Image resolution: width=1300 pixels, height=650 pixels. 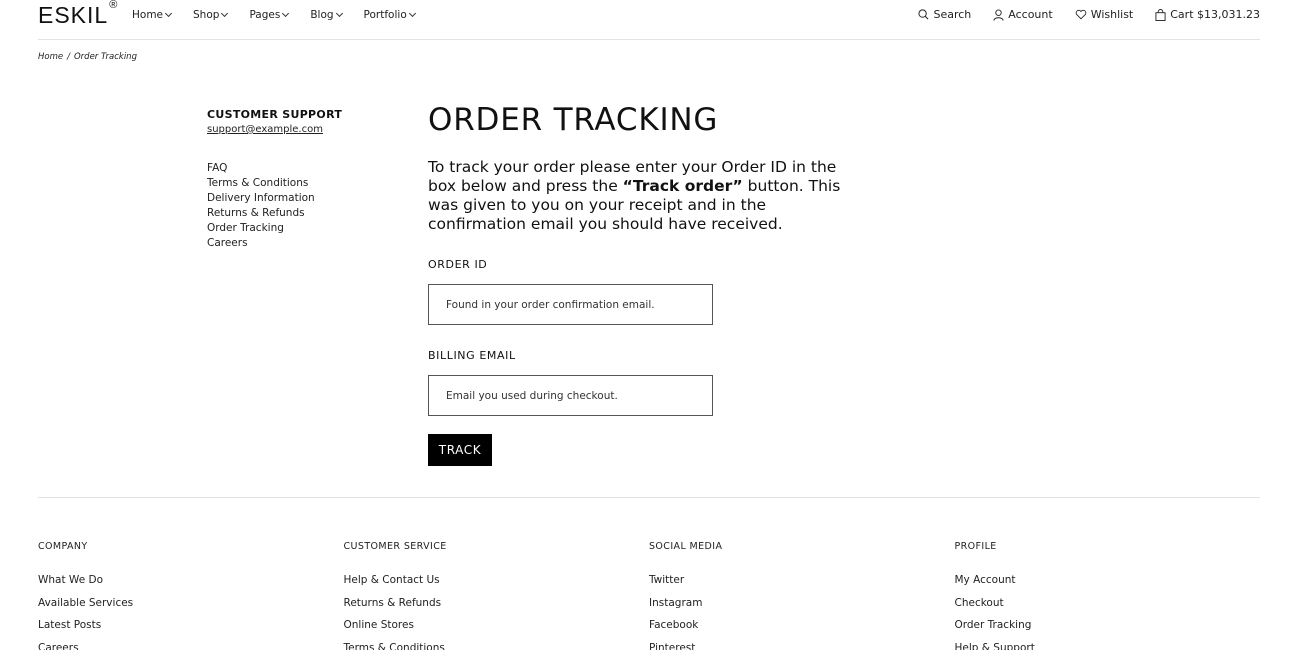 What do you see at coordinates (1215, 14) in the screenshot?
I see `cart-label: Cart $13,031.23` at bounding box center [1215, 14].